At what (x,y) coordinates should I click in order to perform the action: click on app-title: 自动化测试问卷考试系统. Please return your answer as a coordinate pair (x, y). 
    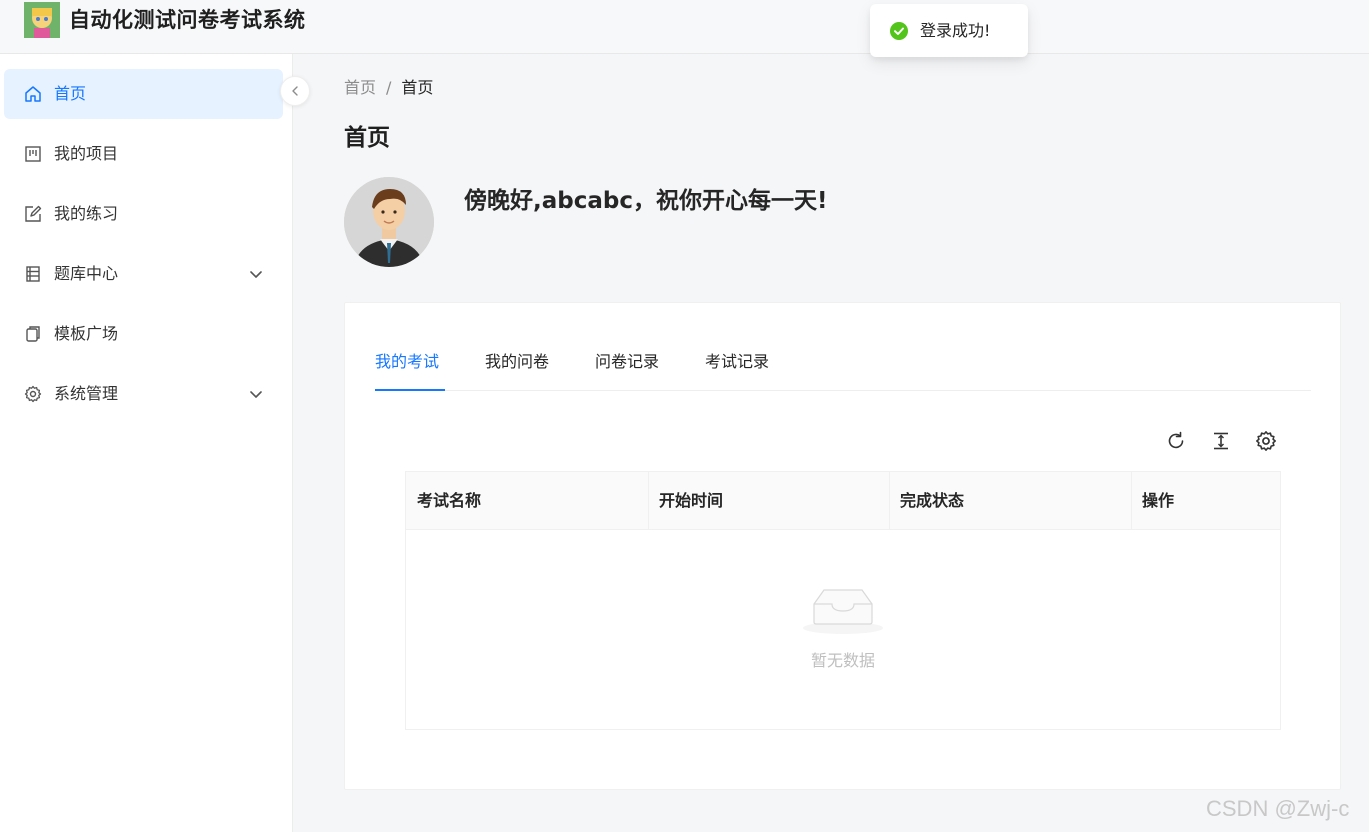
    Looking at the image, I should click on (187, 20).